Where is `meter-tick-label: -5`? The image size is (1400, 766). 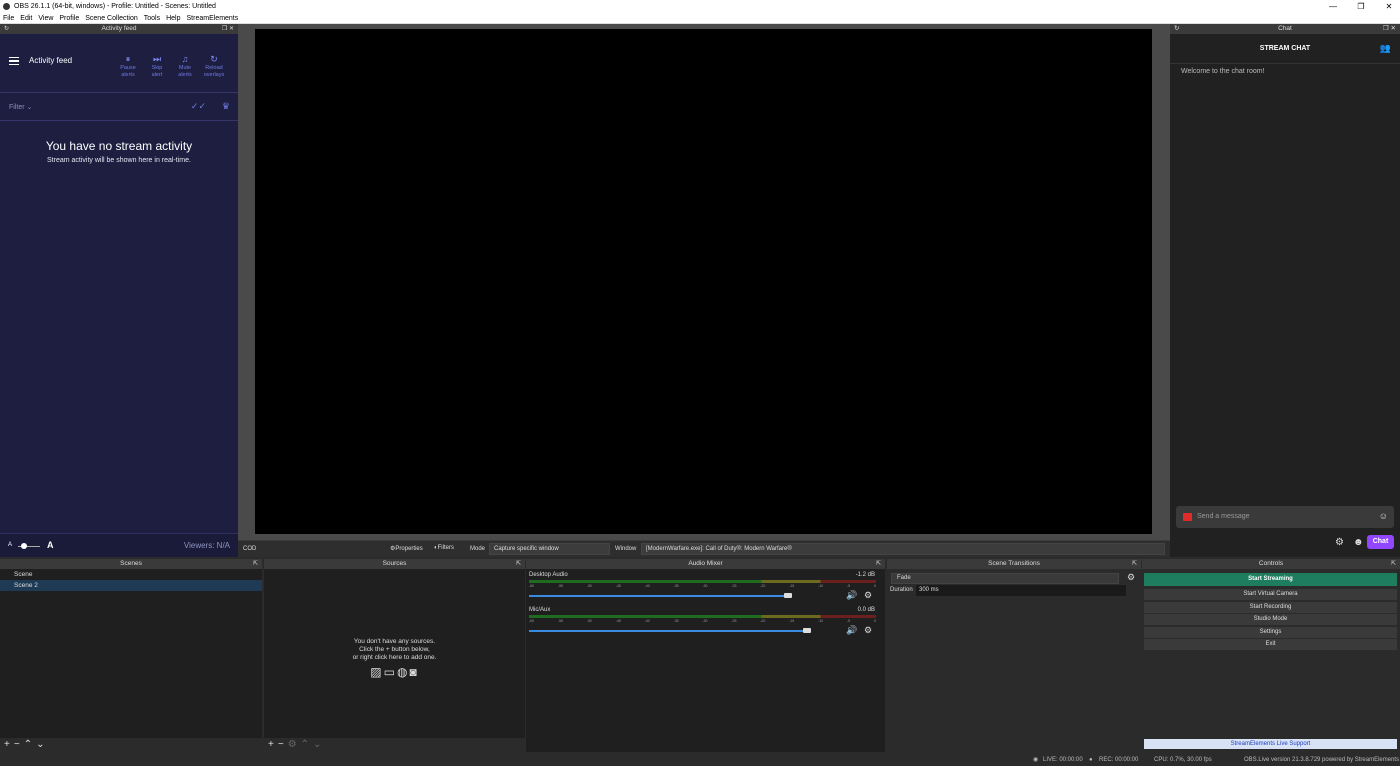 meter-tick-label: -5 is located at coordinates (848, 586).